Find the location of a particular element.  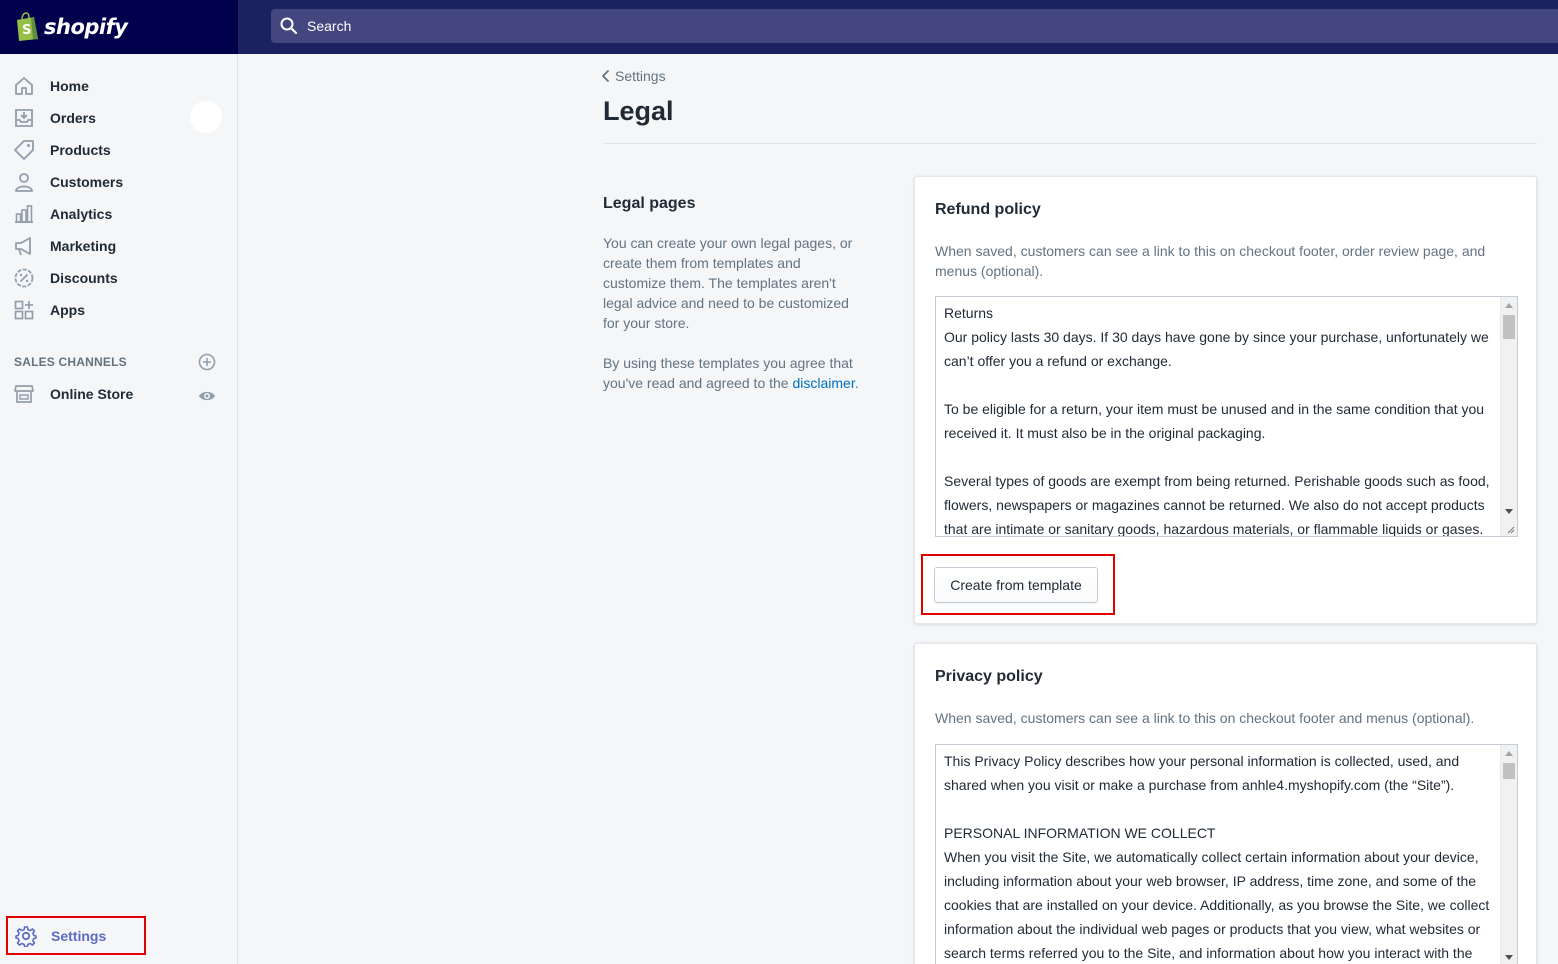

top-bar: S shopify is located at coordinates (779, 27).